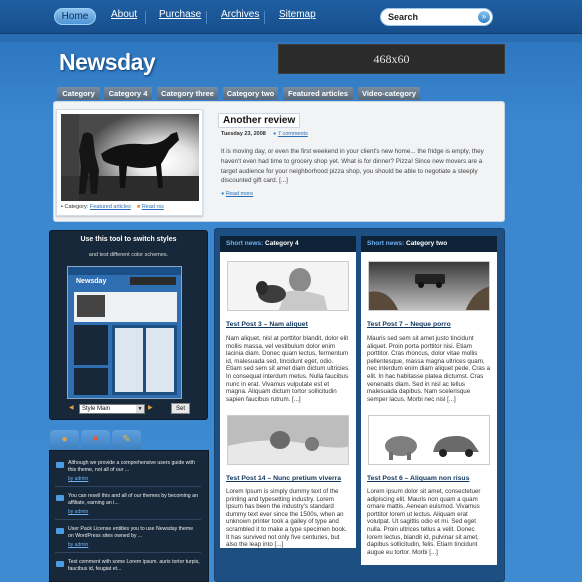 The height and width of the screenshot is (582, 582). Describe the element at coordinates (91, 381) in the screenshot. I see `preview-widget` at that location.